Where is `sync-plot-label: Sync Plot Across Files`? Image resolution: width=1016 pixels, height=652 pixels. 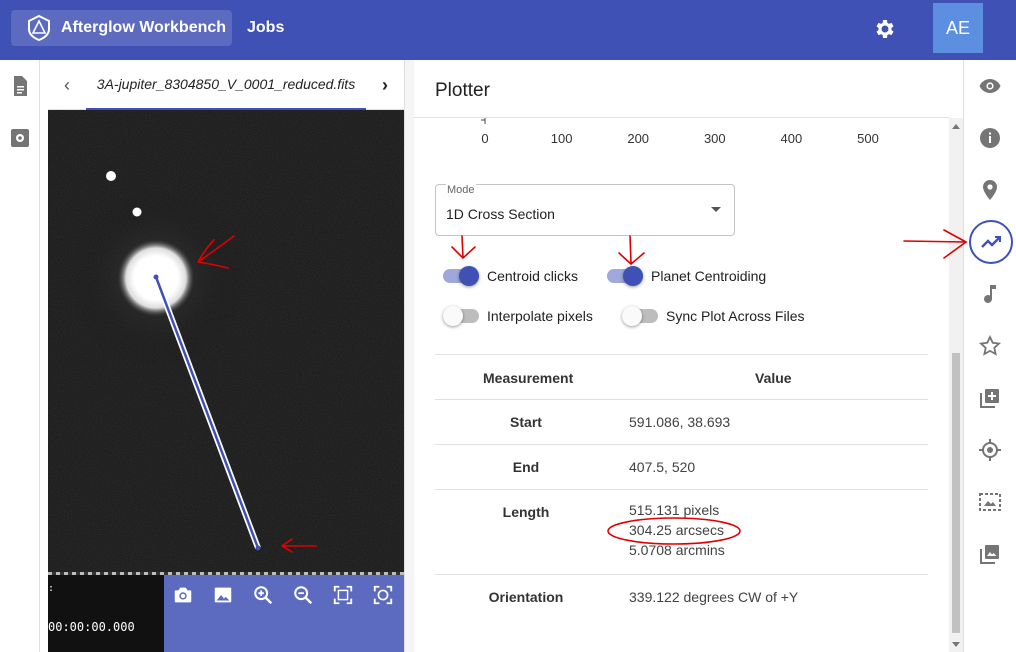
sync-plot-label: Sync Plot Across Files is located at coordinates (735, 316).